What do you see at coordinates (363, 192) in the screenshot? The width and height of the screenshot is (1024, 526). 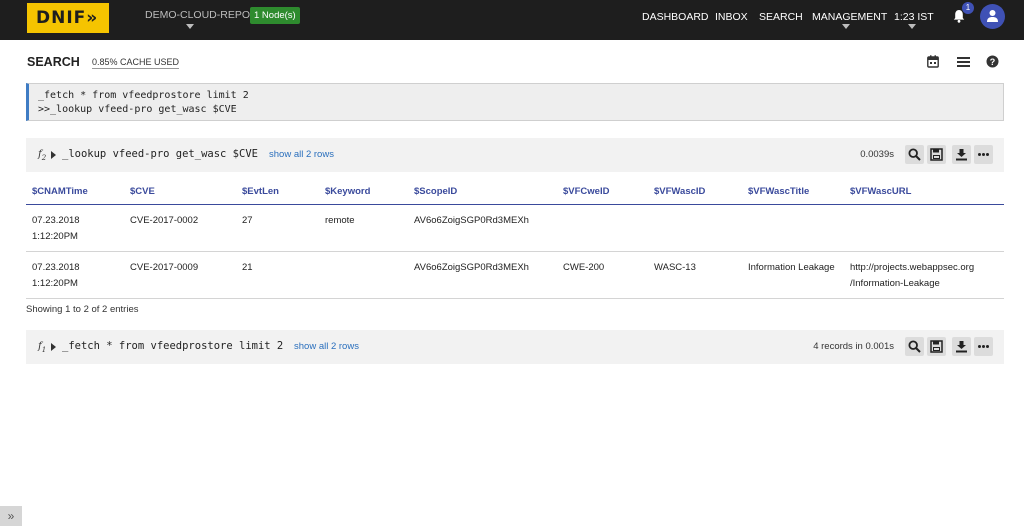 I see `column-header: $Keyword` at bounding box center [363, 192].